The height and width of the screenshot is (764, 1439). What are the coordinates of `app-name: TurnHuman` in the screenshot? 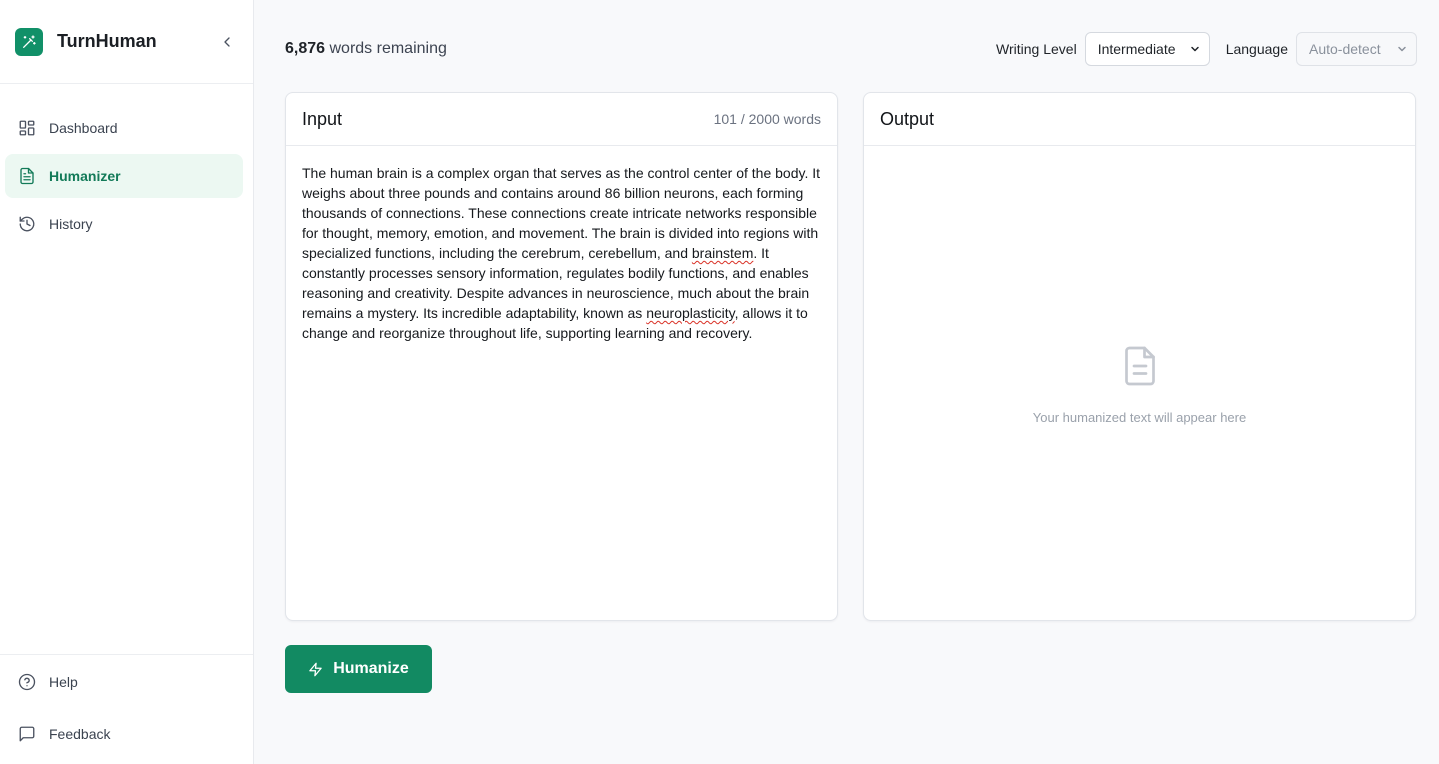 It's located at (107, 41).